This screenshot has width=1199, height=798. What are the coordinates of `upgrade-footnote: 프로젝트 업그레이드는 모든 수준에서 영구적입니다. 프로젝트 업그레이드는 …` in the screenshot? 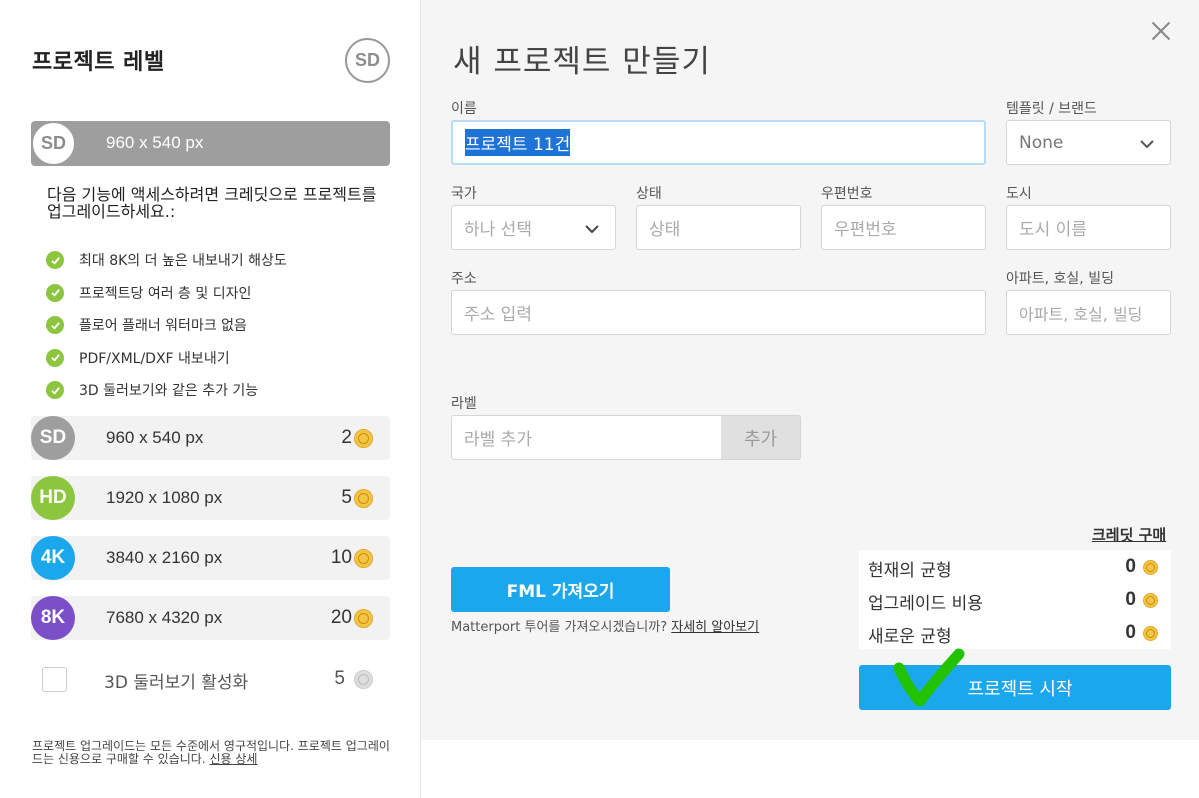 It's located at (212, 753).